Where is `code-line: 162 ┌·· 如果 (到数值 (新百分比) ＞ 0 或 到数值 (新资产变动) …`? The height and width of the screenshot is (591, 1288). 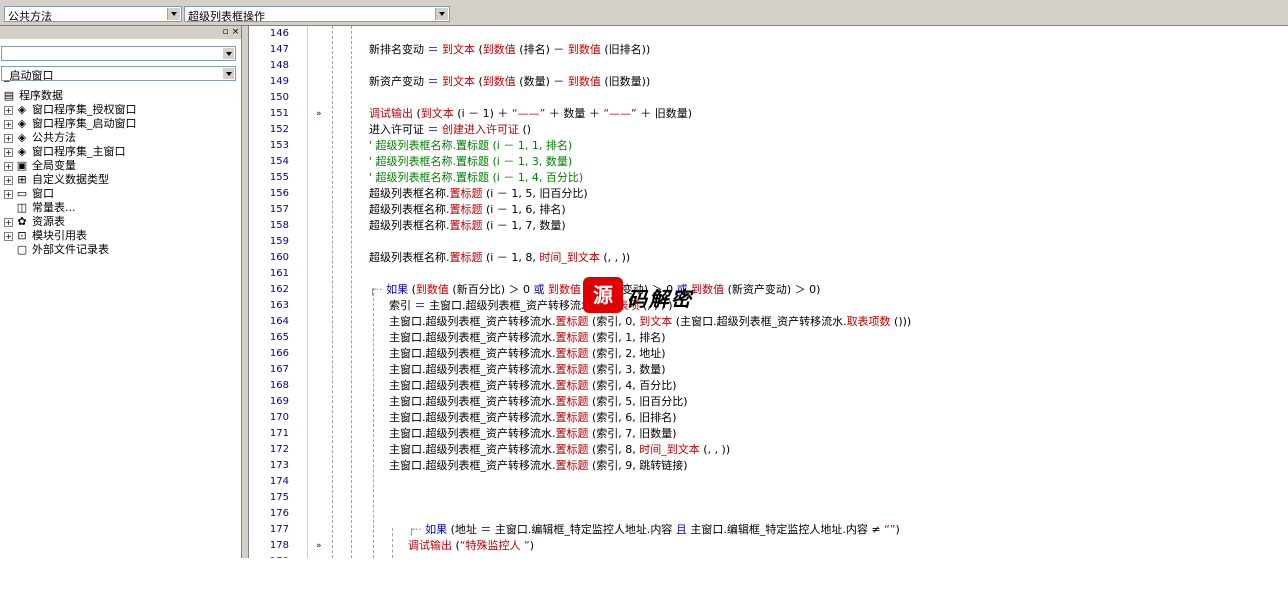 code-line: 162 ┌·· 如果 (到数值 (新百分比) ＞ 0 或 到数值 (新资产变动) … is located at coordinates (768, 290).